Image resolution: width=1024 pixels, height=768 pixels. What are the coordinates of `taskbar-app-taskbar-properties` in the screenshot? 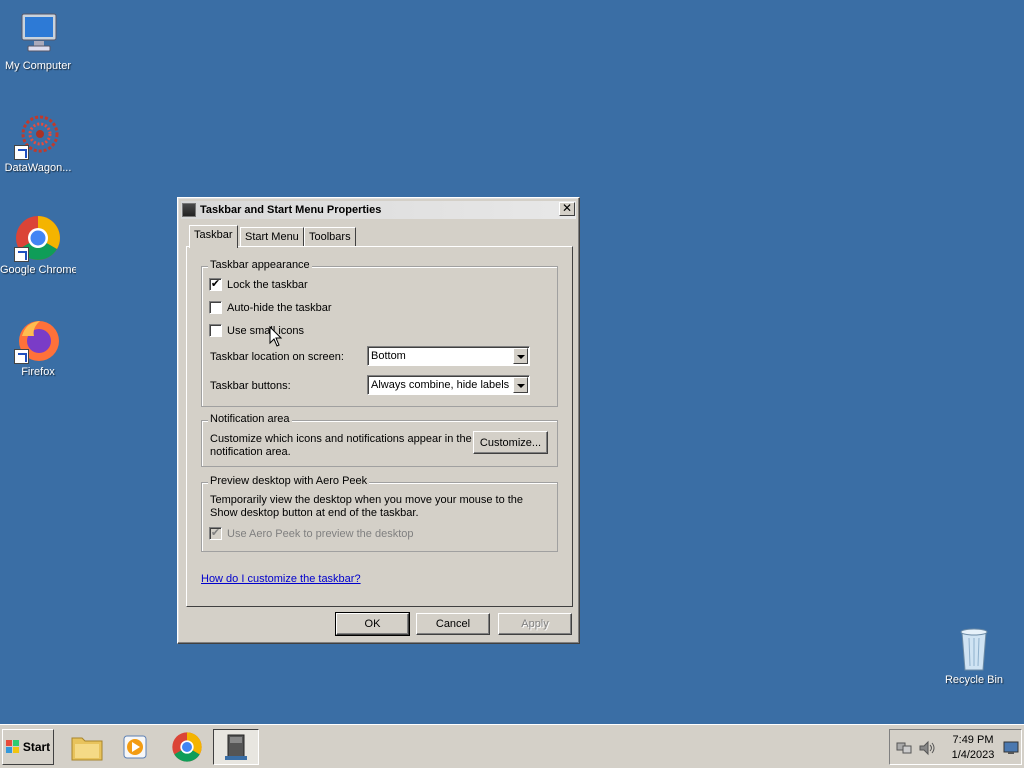 It's located at (236, 747).